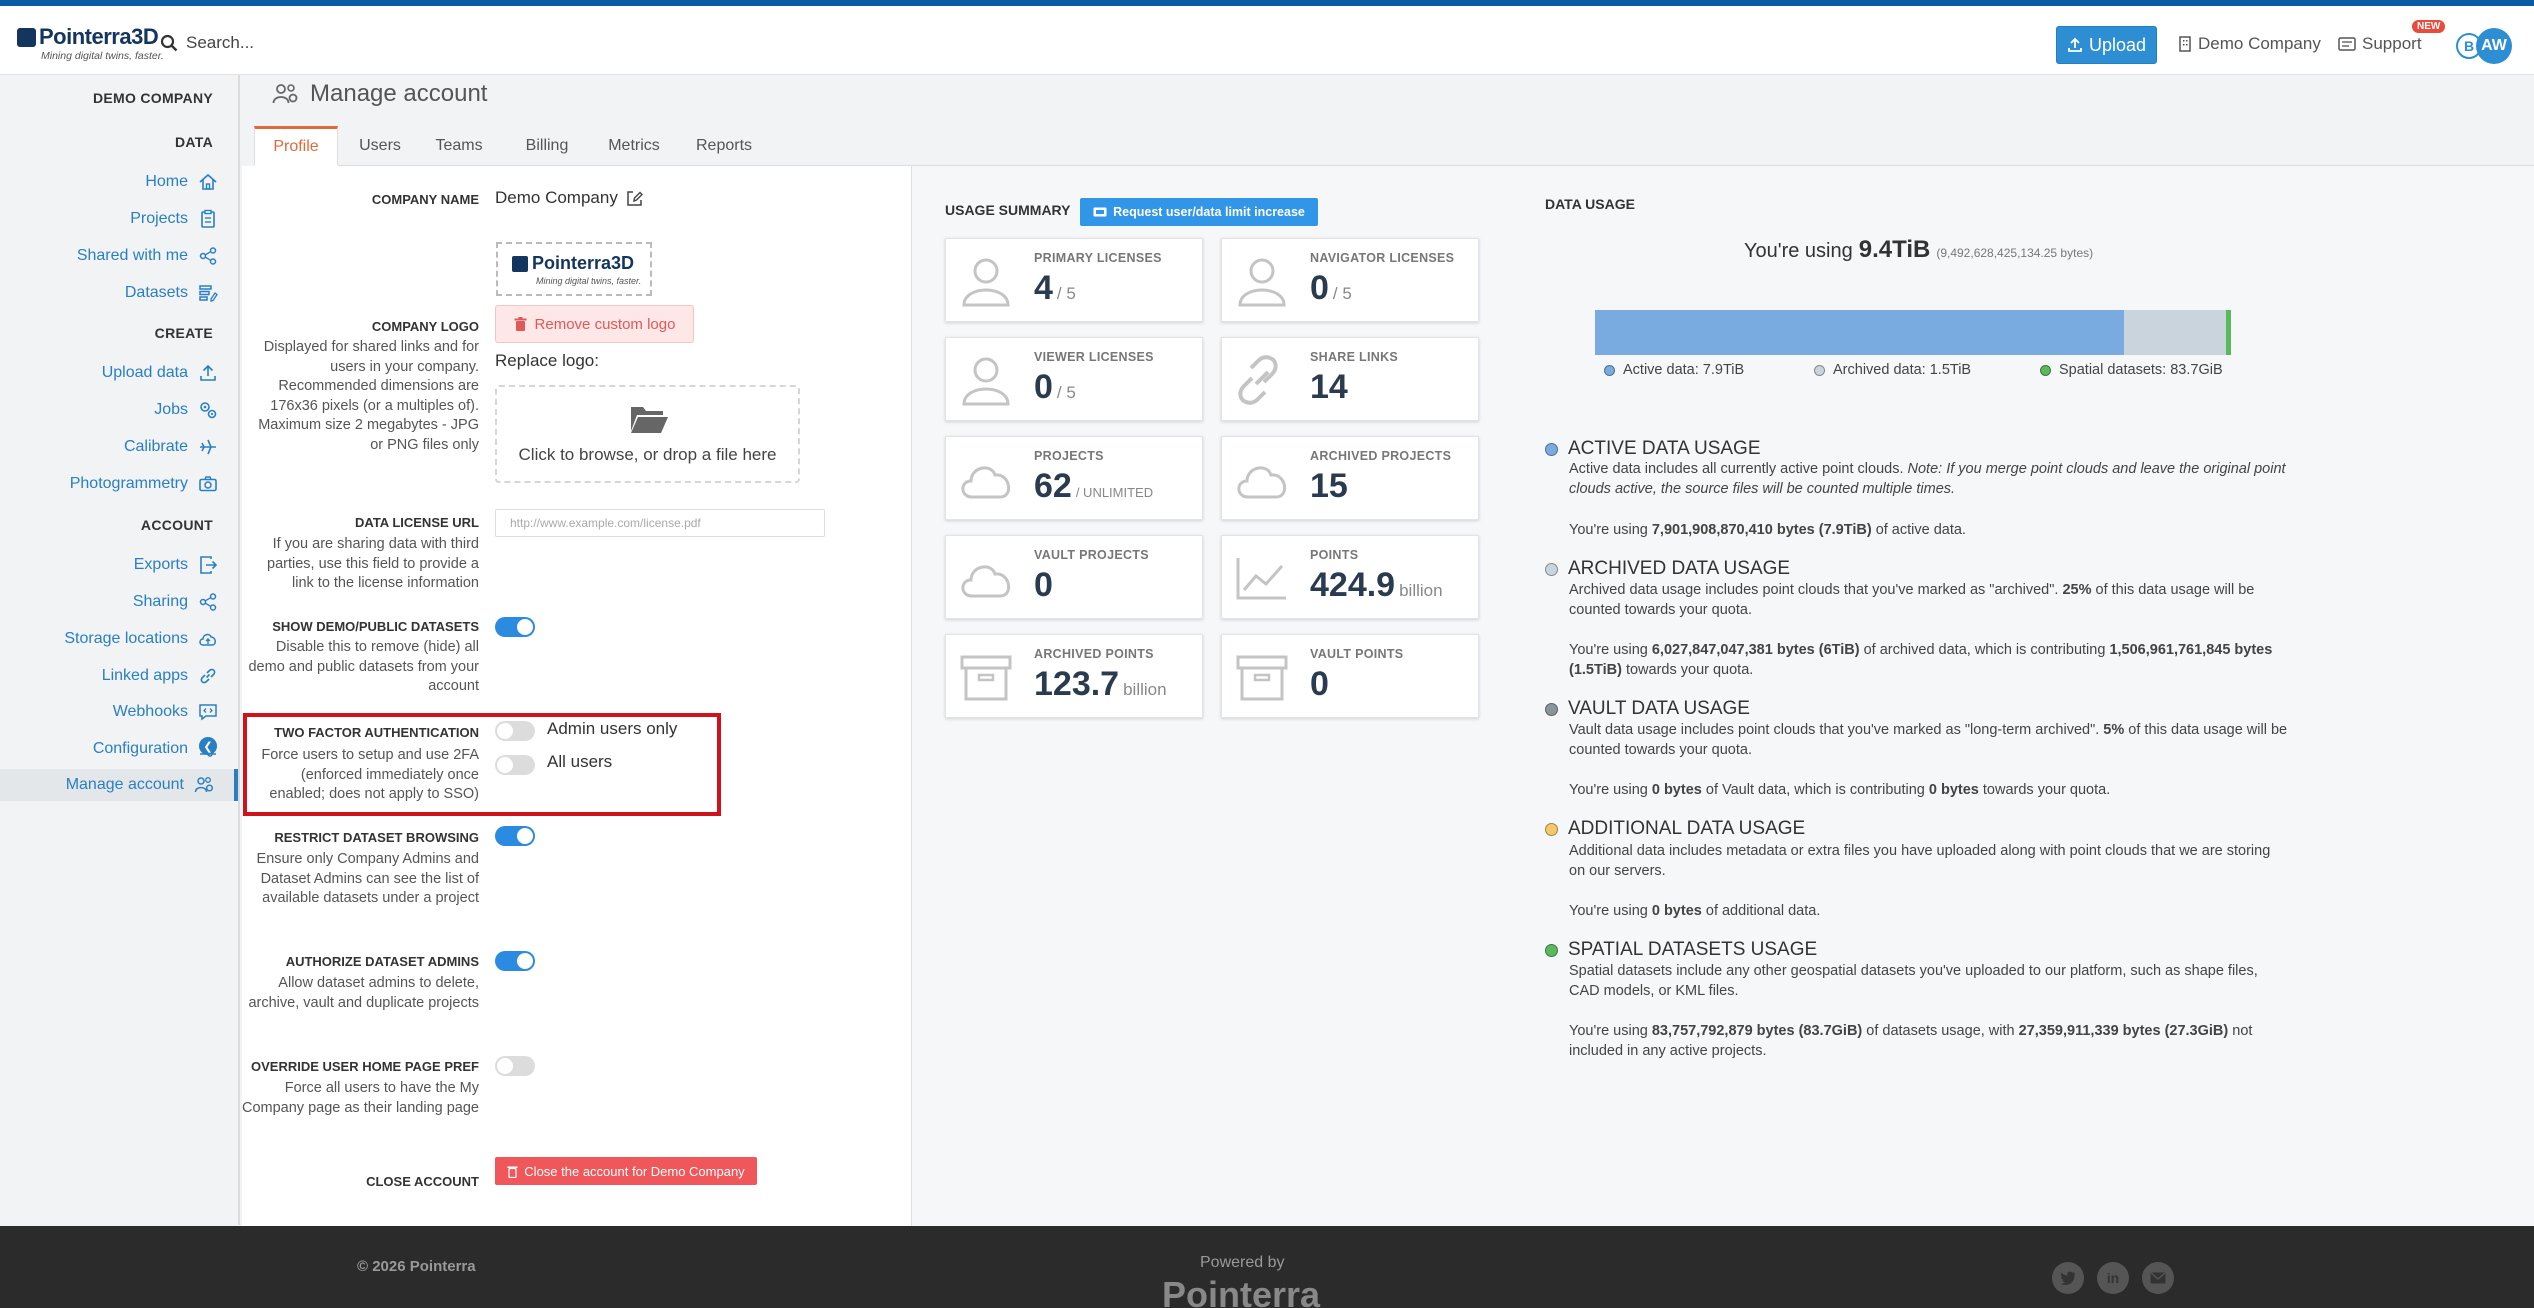 Image resolution: width=2534 pixels, height=1308 pixels. Describe the element at coordinates (175, 602) in the screenshot. I see `sidebar-item-sharing: Sharing` at that location.